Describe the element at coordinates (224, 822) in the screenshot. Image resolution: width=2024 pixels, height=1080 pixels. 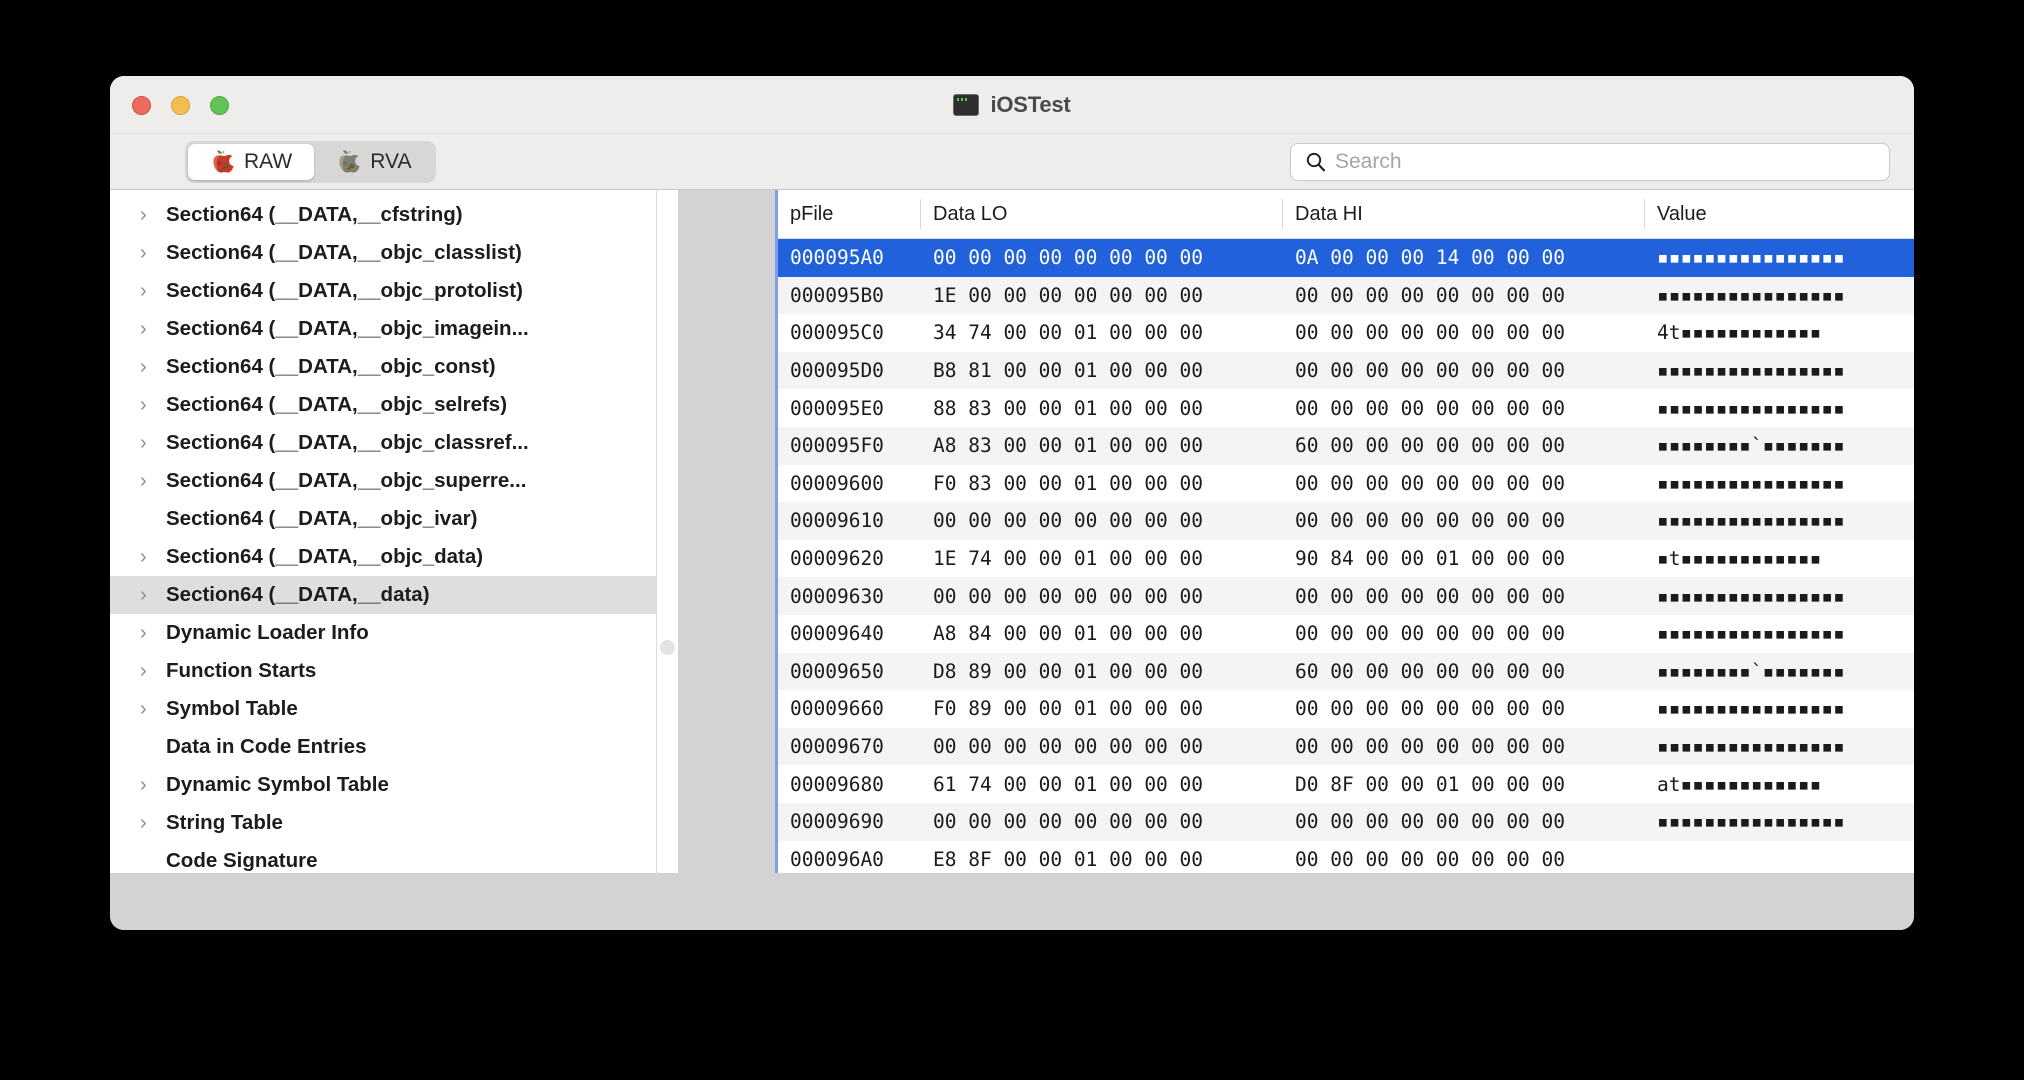
I see `sidebar-item-label: String Table` at that location.